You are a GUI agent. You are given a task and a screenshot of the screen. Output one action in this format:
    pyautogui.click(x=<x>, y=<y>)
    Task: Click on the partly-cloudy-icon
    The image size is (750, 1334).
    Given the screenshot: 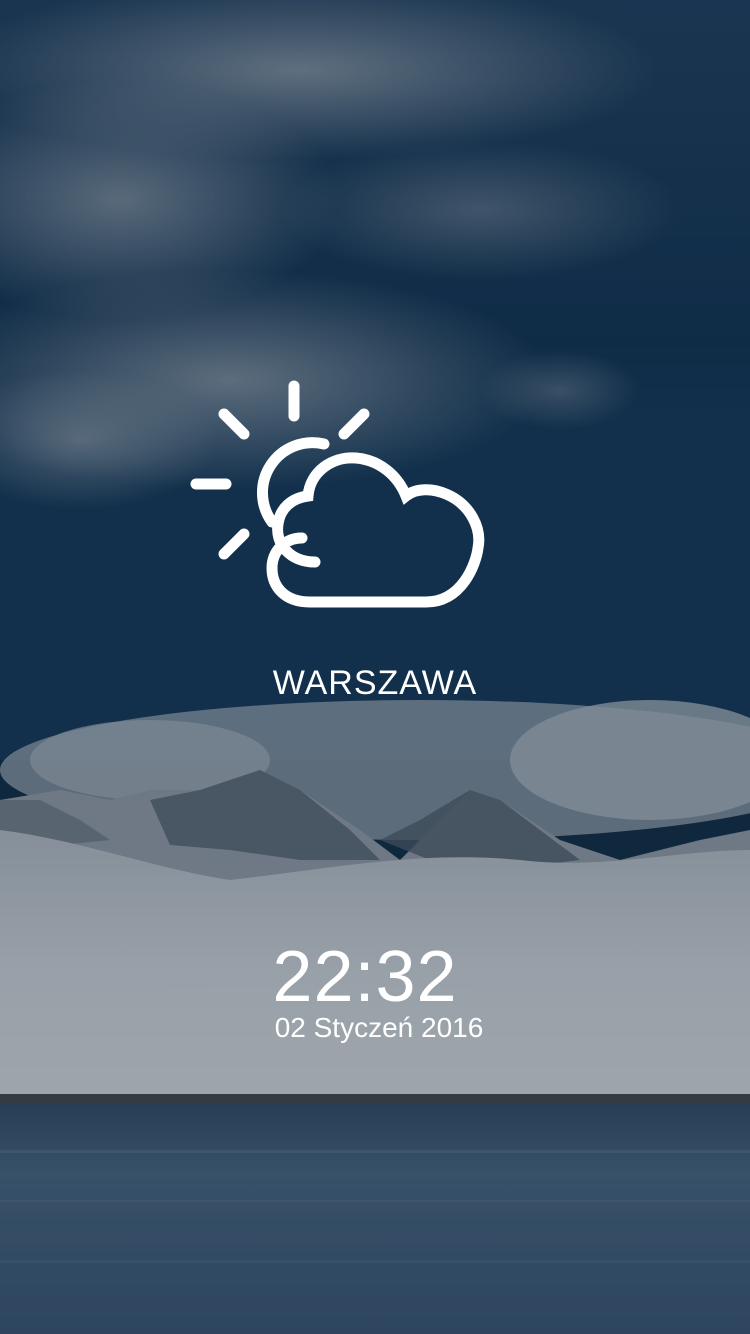 What is the action you would take?
    pyautogui.click(x=337, y=494)
    